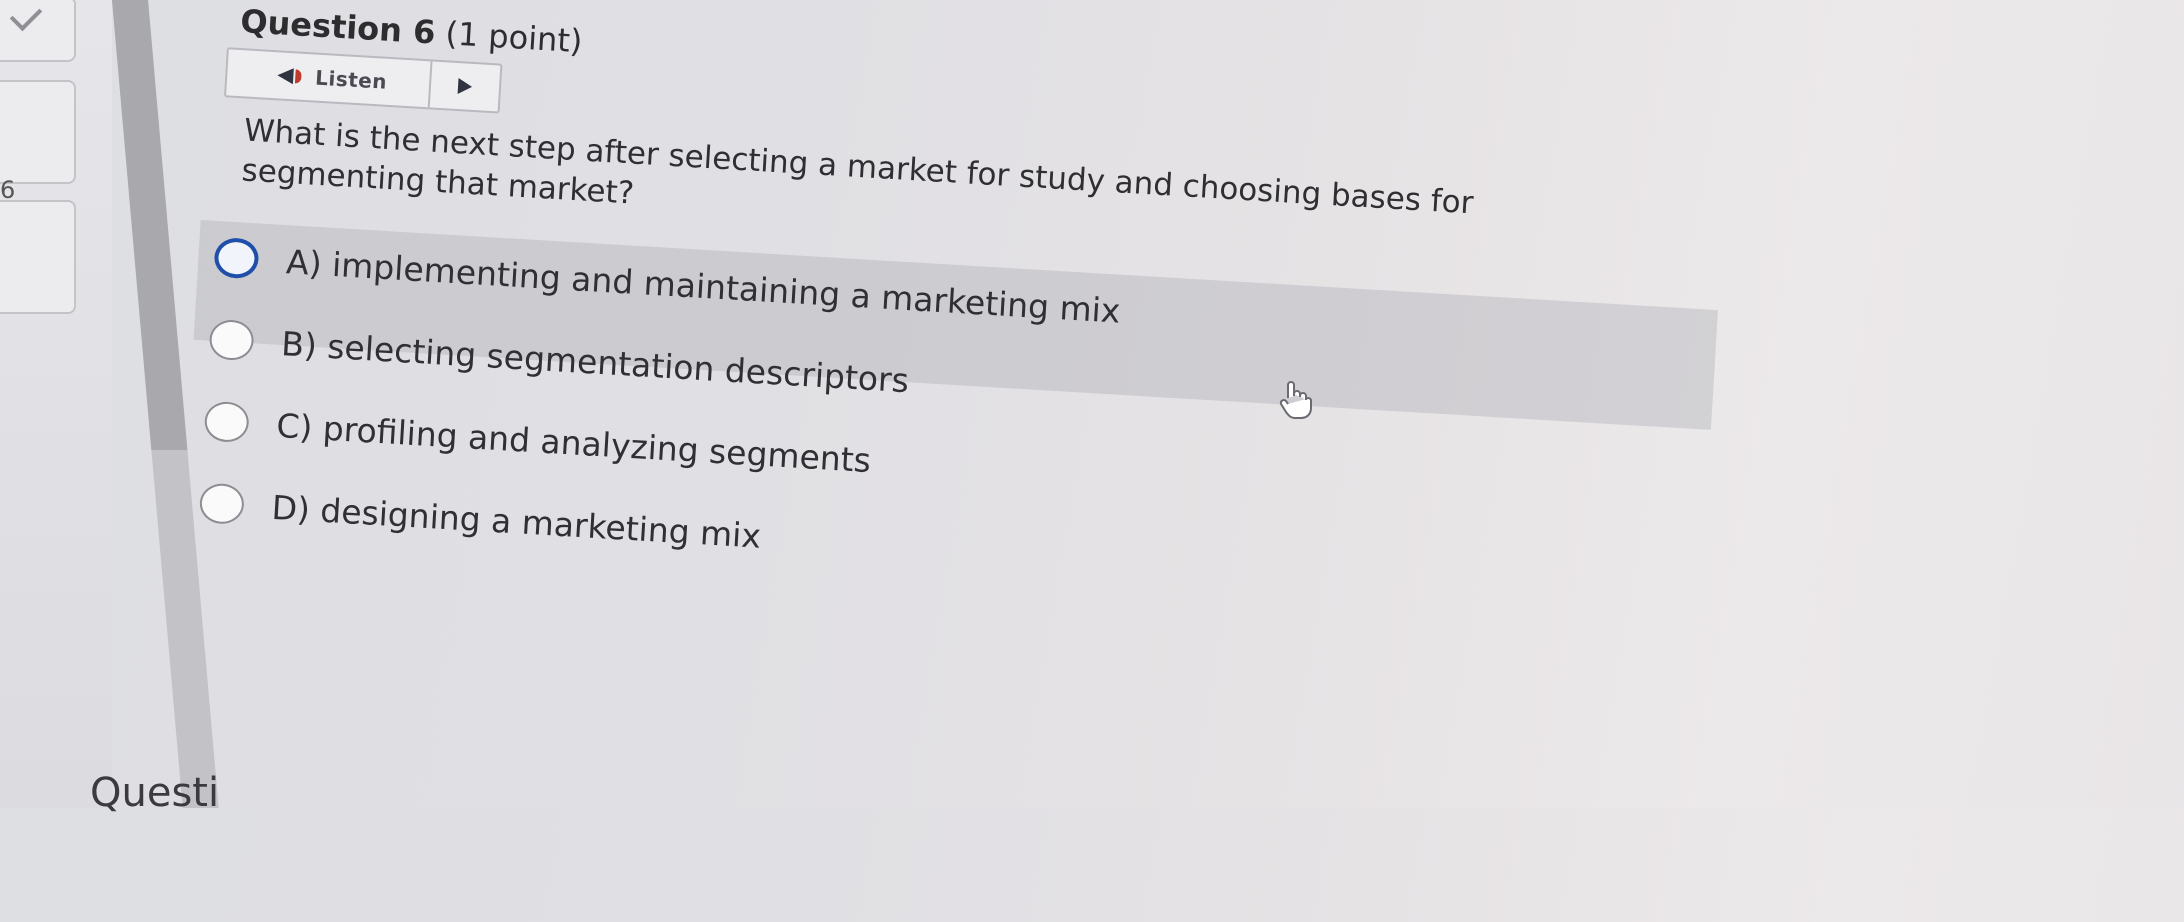  Describe the element at coordinates (516, 521) in the screenshot. I see `option-label-d: D) designing a marketing mix` at that location.